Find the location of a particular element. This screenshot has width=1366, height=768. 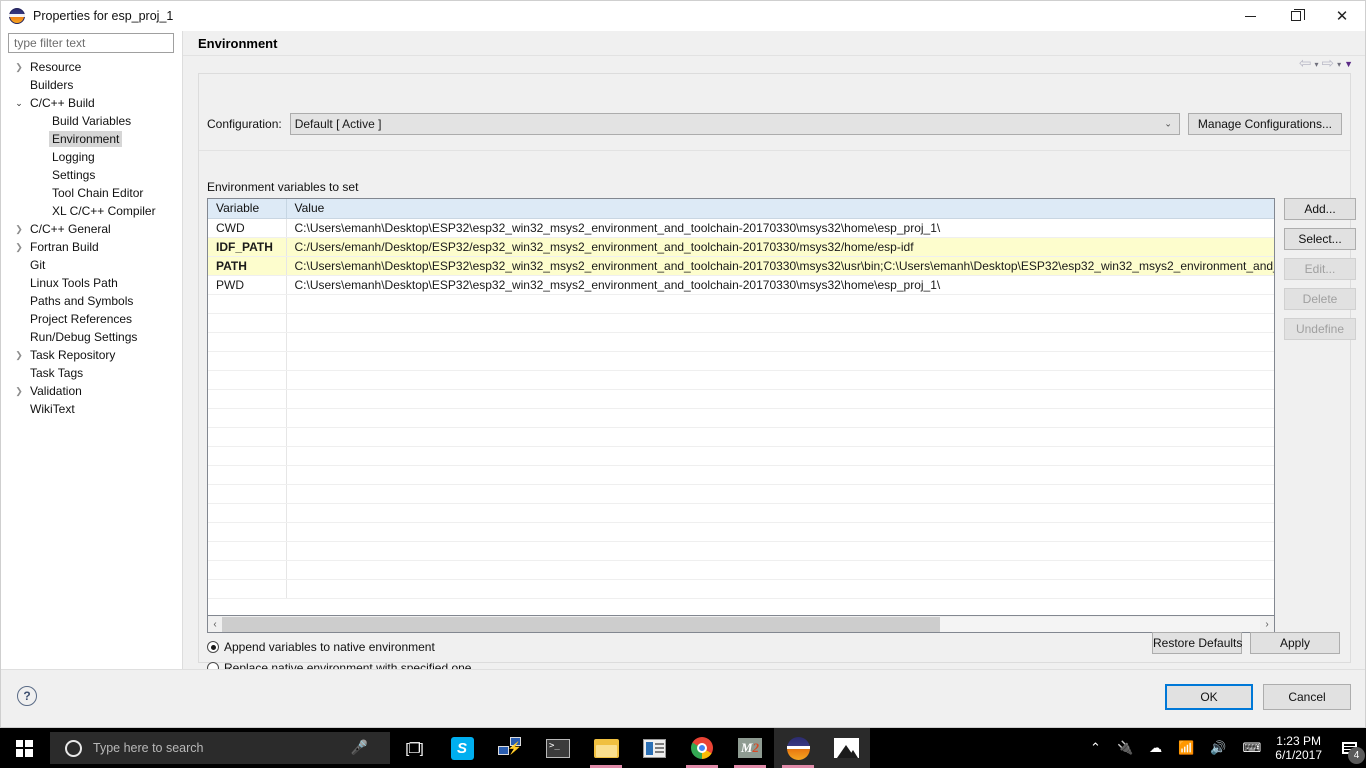

configuration-select: Default [ Active ] ⌄ is located at coordinates (734, 124).